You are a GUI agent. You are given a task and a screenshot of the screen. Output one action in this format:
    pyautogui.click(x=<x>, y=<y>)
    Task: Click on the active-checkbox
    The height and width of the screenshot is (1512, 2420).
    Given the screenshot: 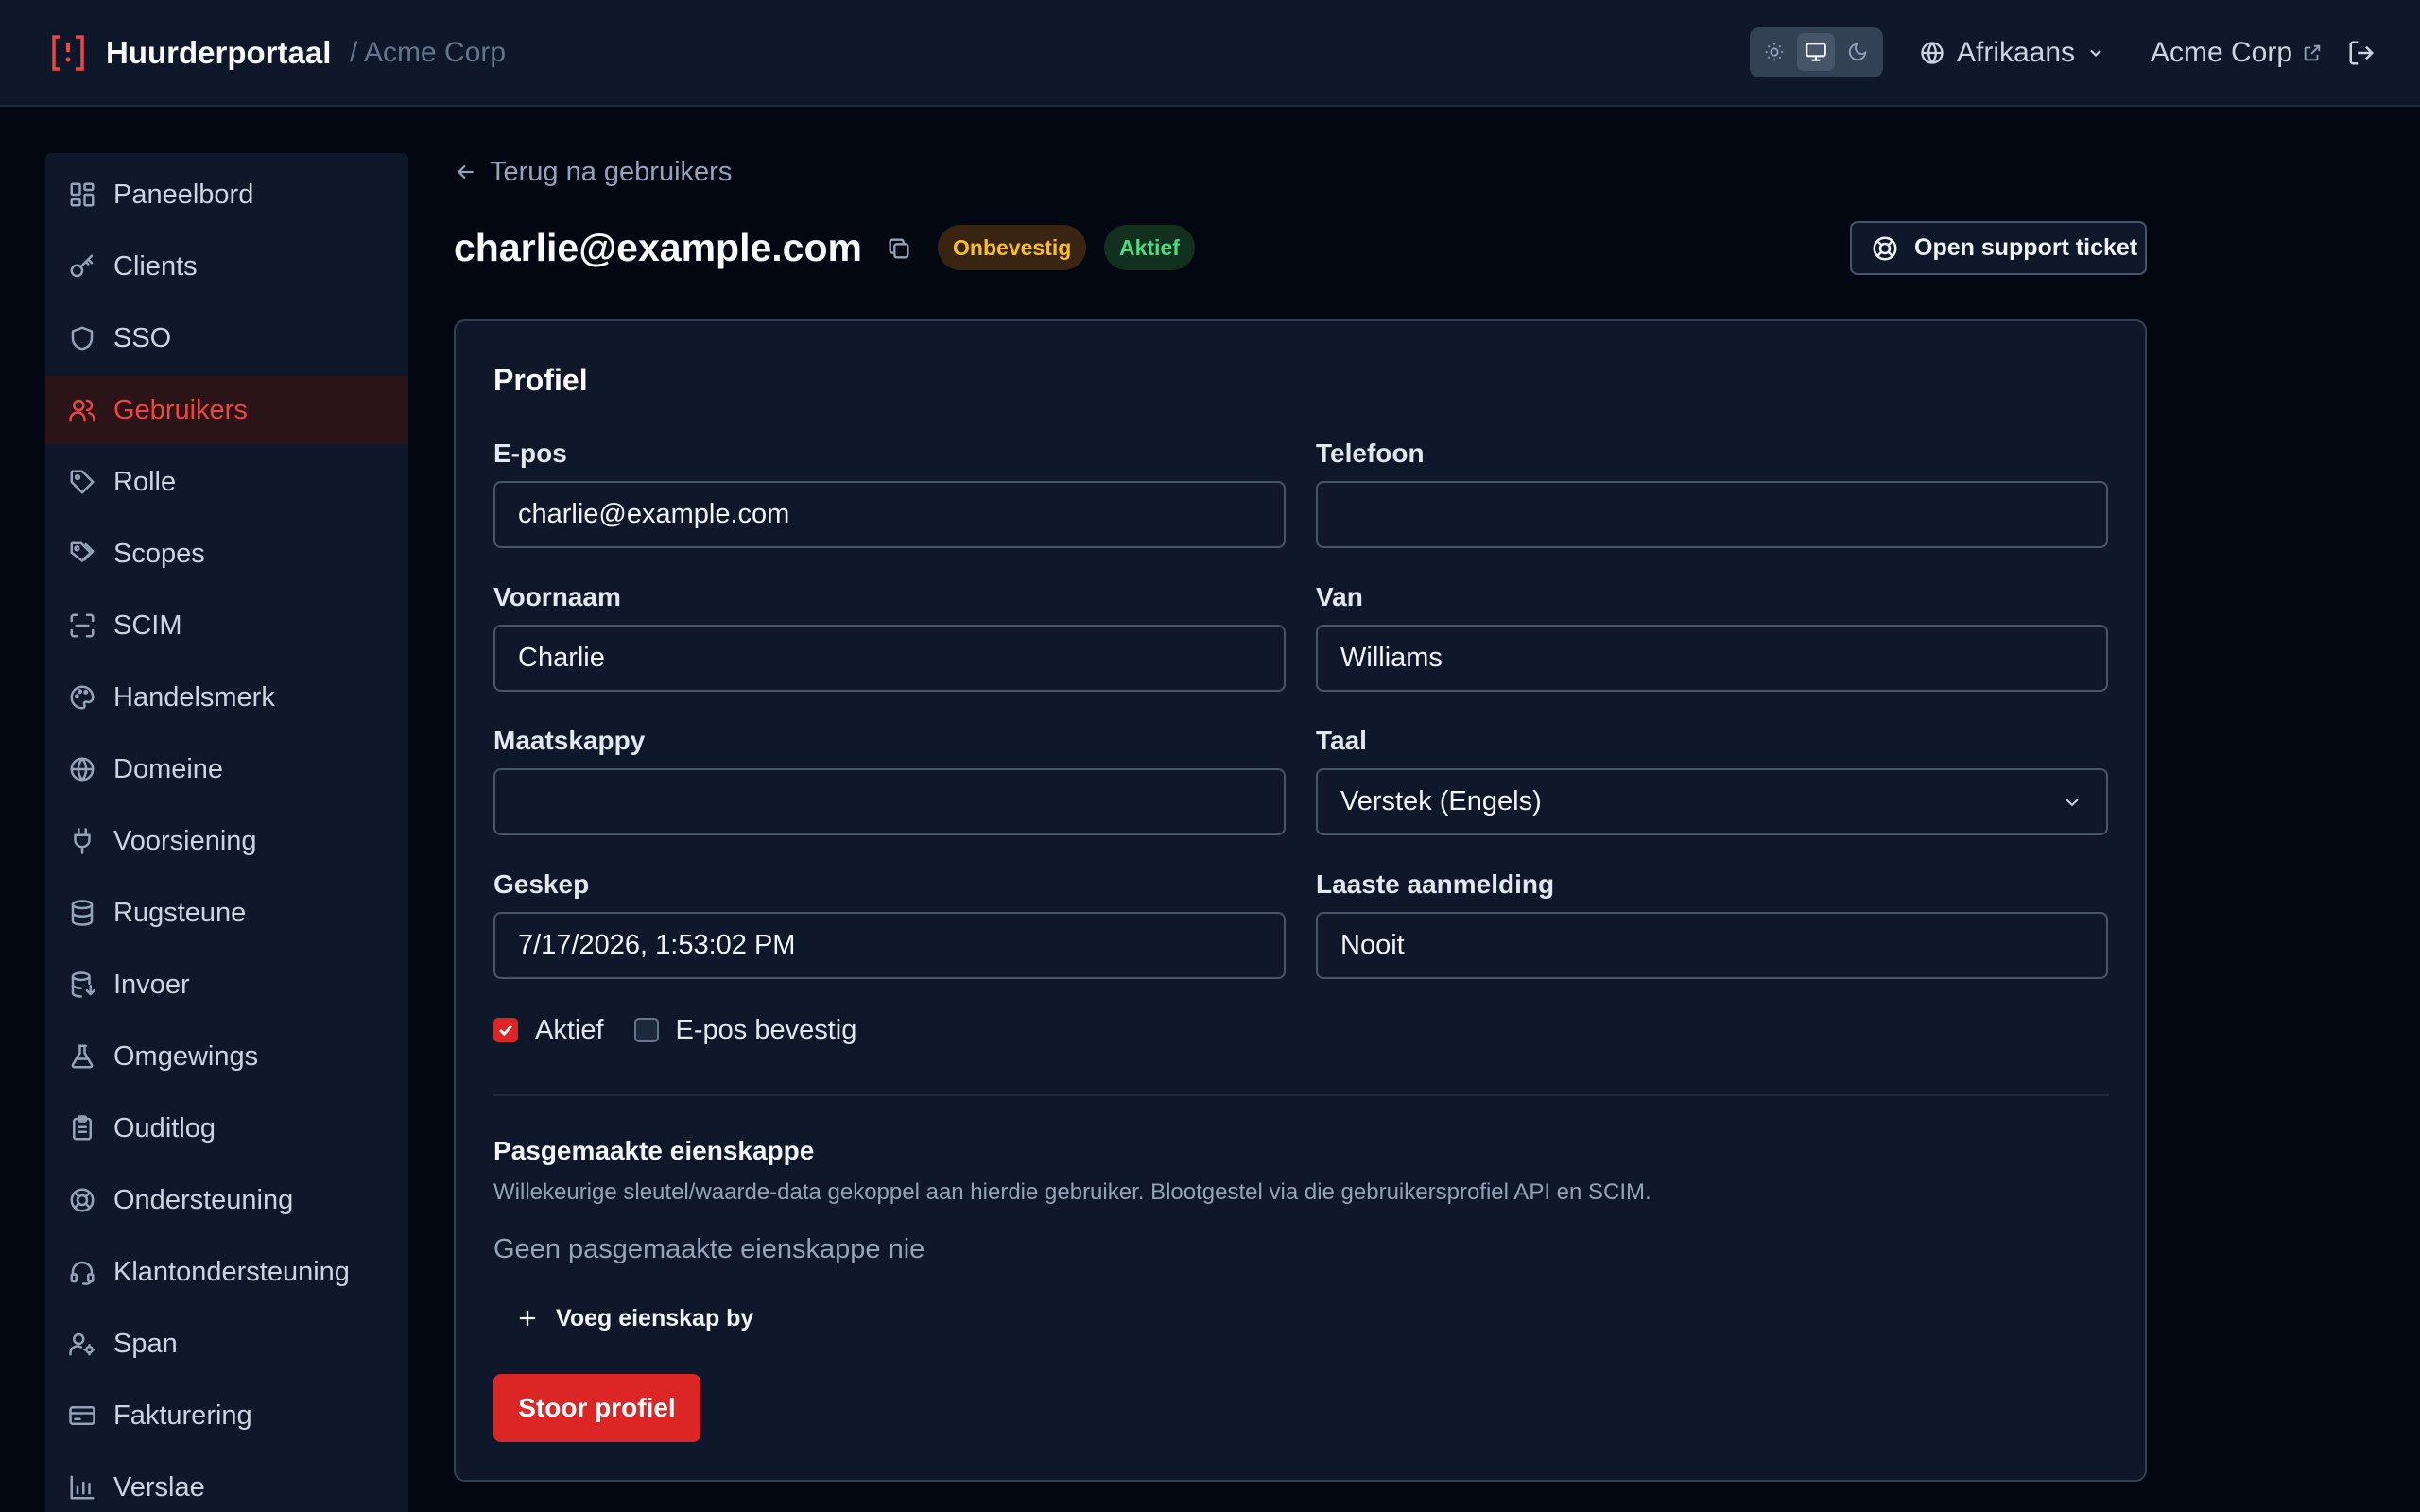 What is the action you would take?
    pyautogui.click(x=505, y=1030)
    